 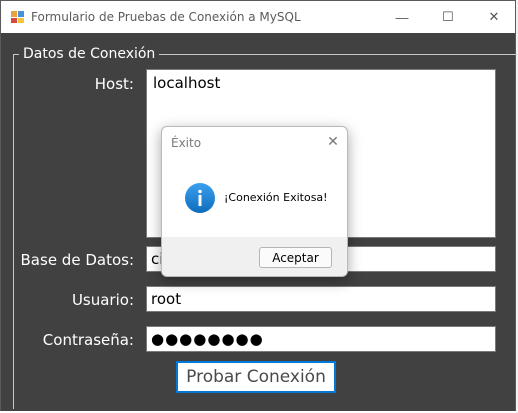 What do you see at coordinates (186, 143) in the screenshot?
I see `dialog-title: Éxito` at bounding box center [186, 143].